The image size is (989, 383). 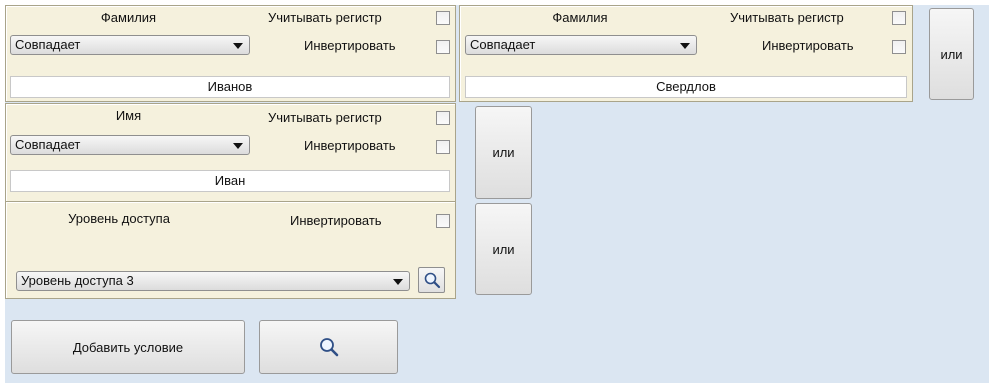 What do you see at coordinates (77, 280) in the screenshot?
I see `access-level-value: Уровень доступа 3` at bounding box center [77, 280].